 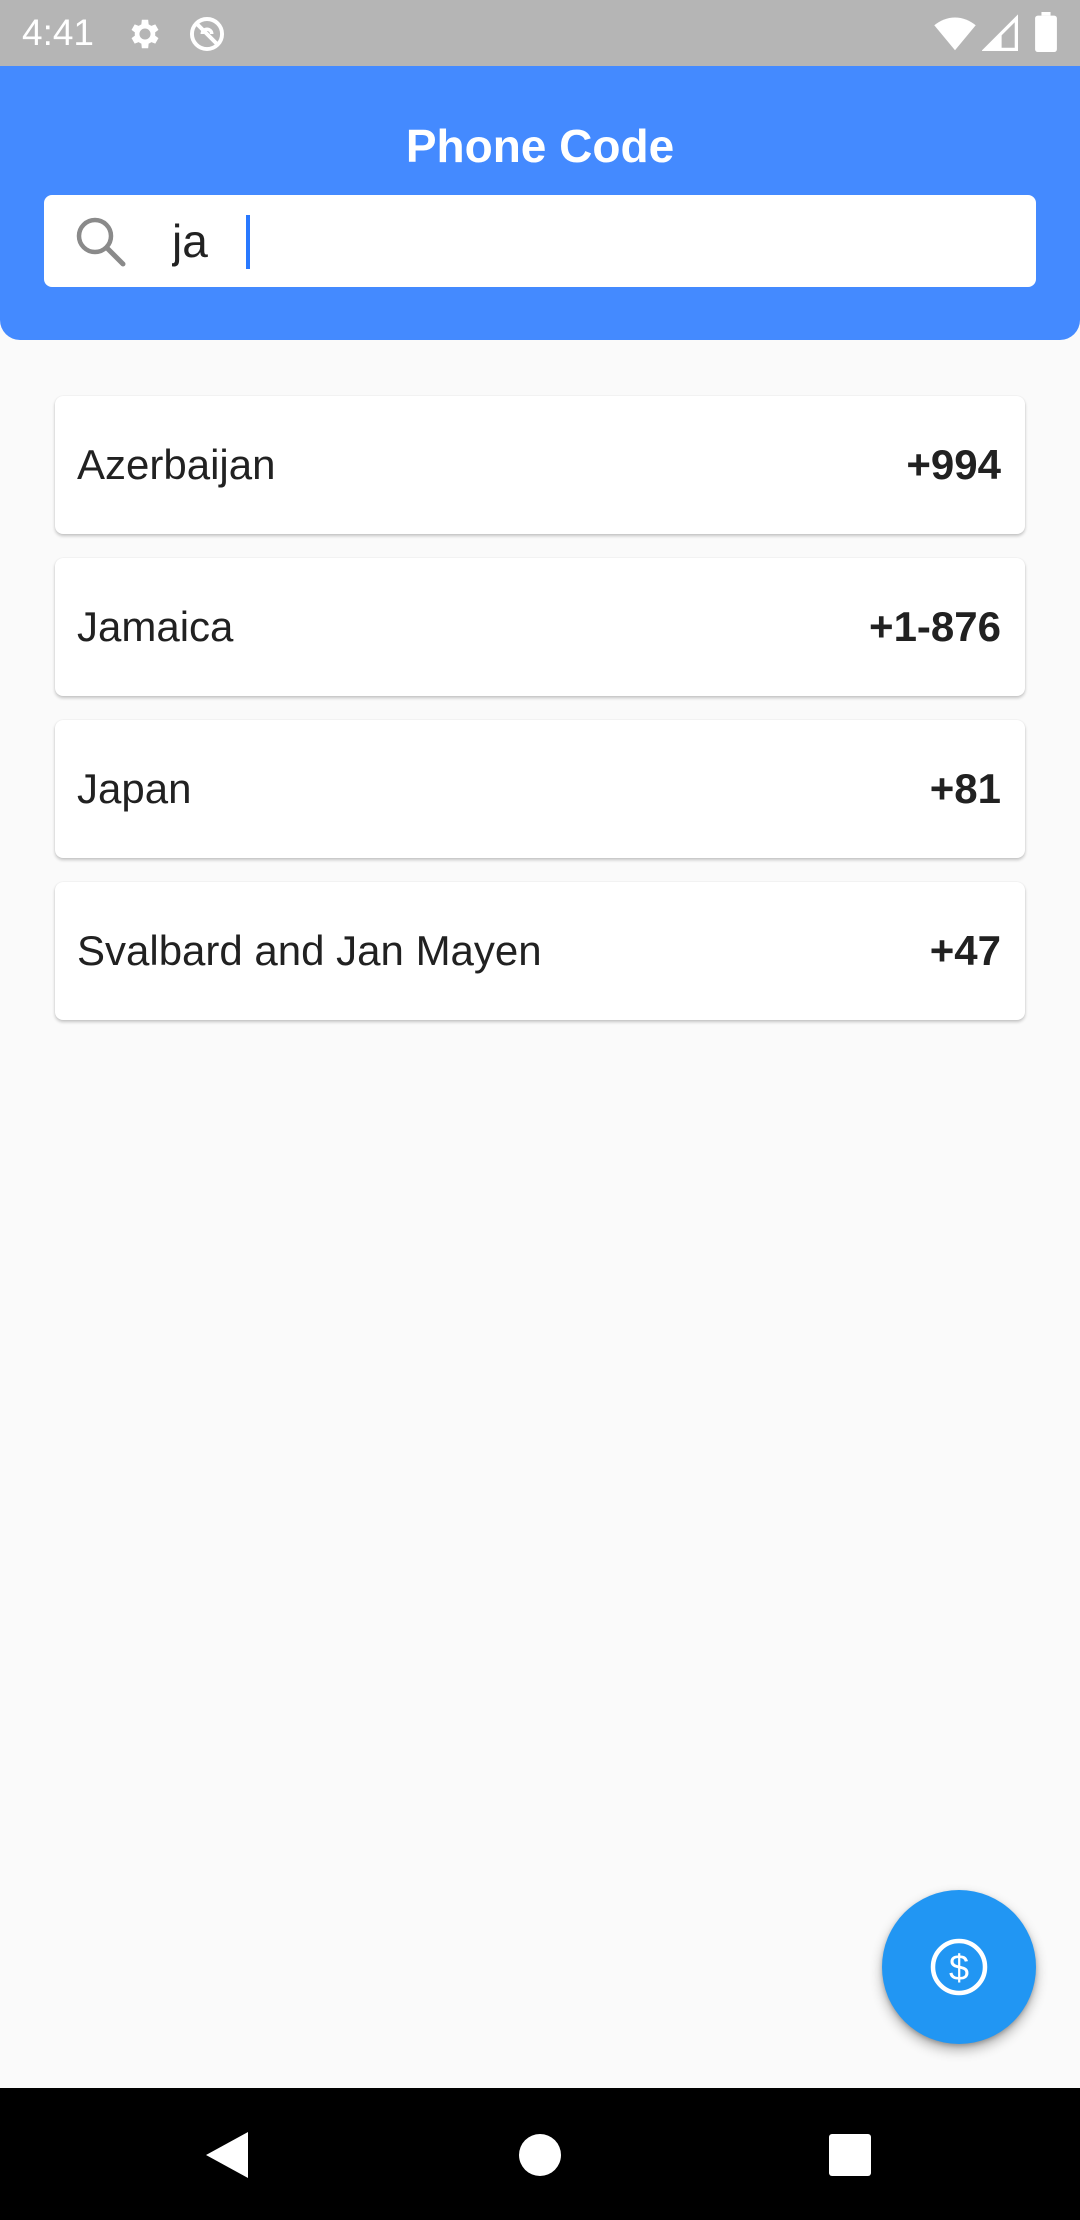 I want to click on do-not-disturb-icon, so click(x=207, y=36).